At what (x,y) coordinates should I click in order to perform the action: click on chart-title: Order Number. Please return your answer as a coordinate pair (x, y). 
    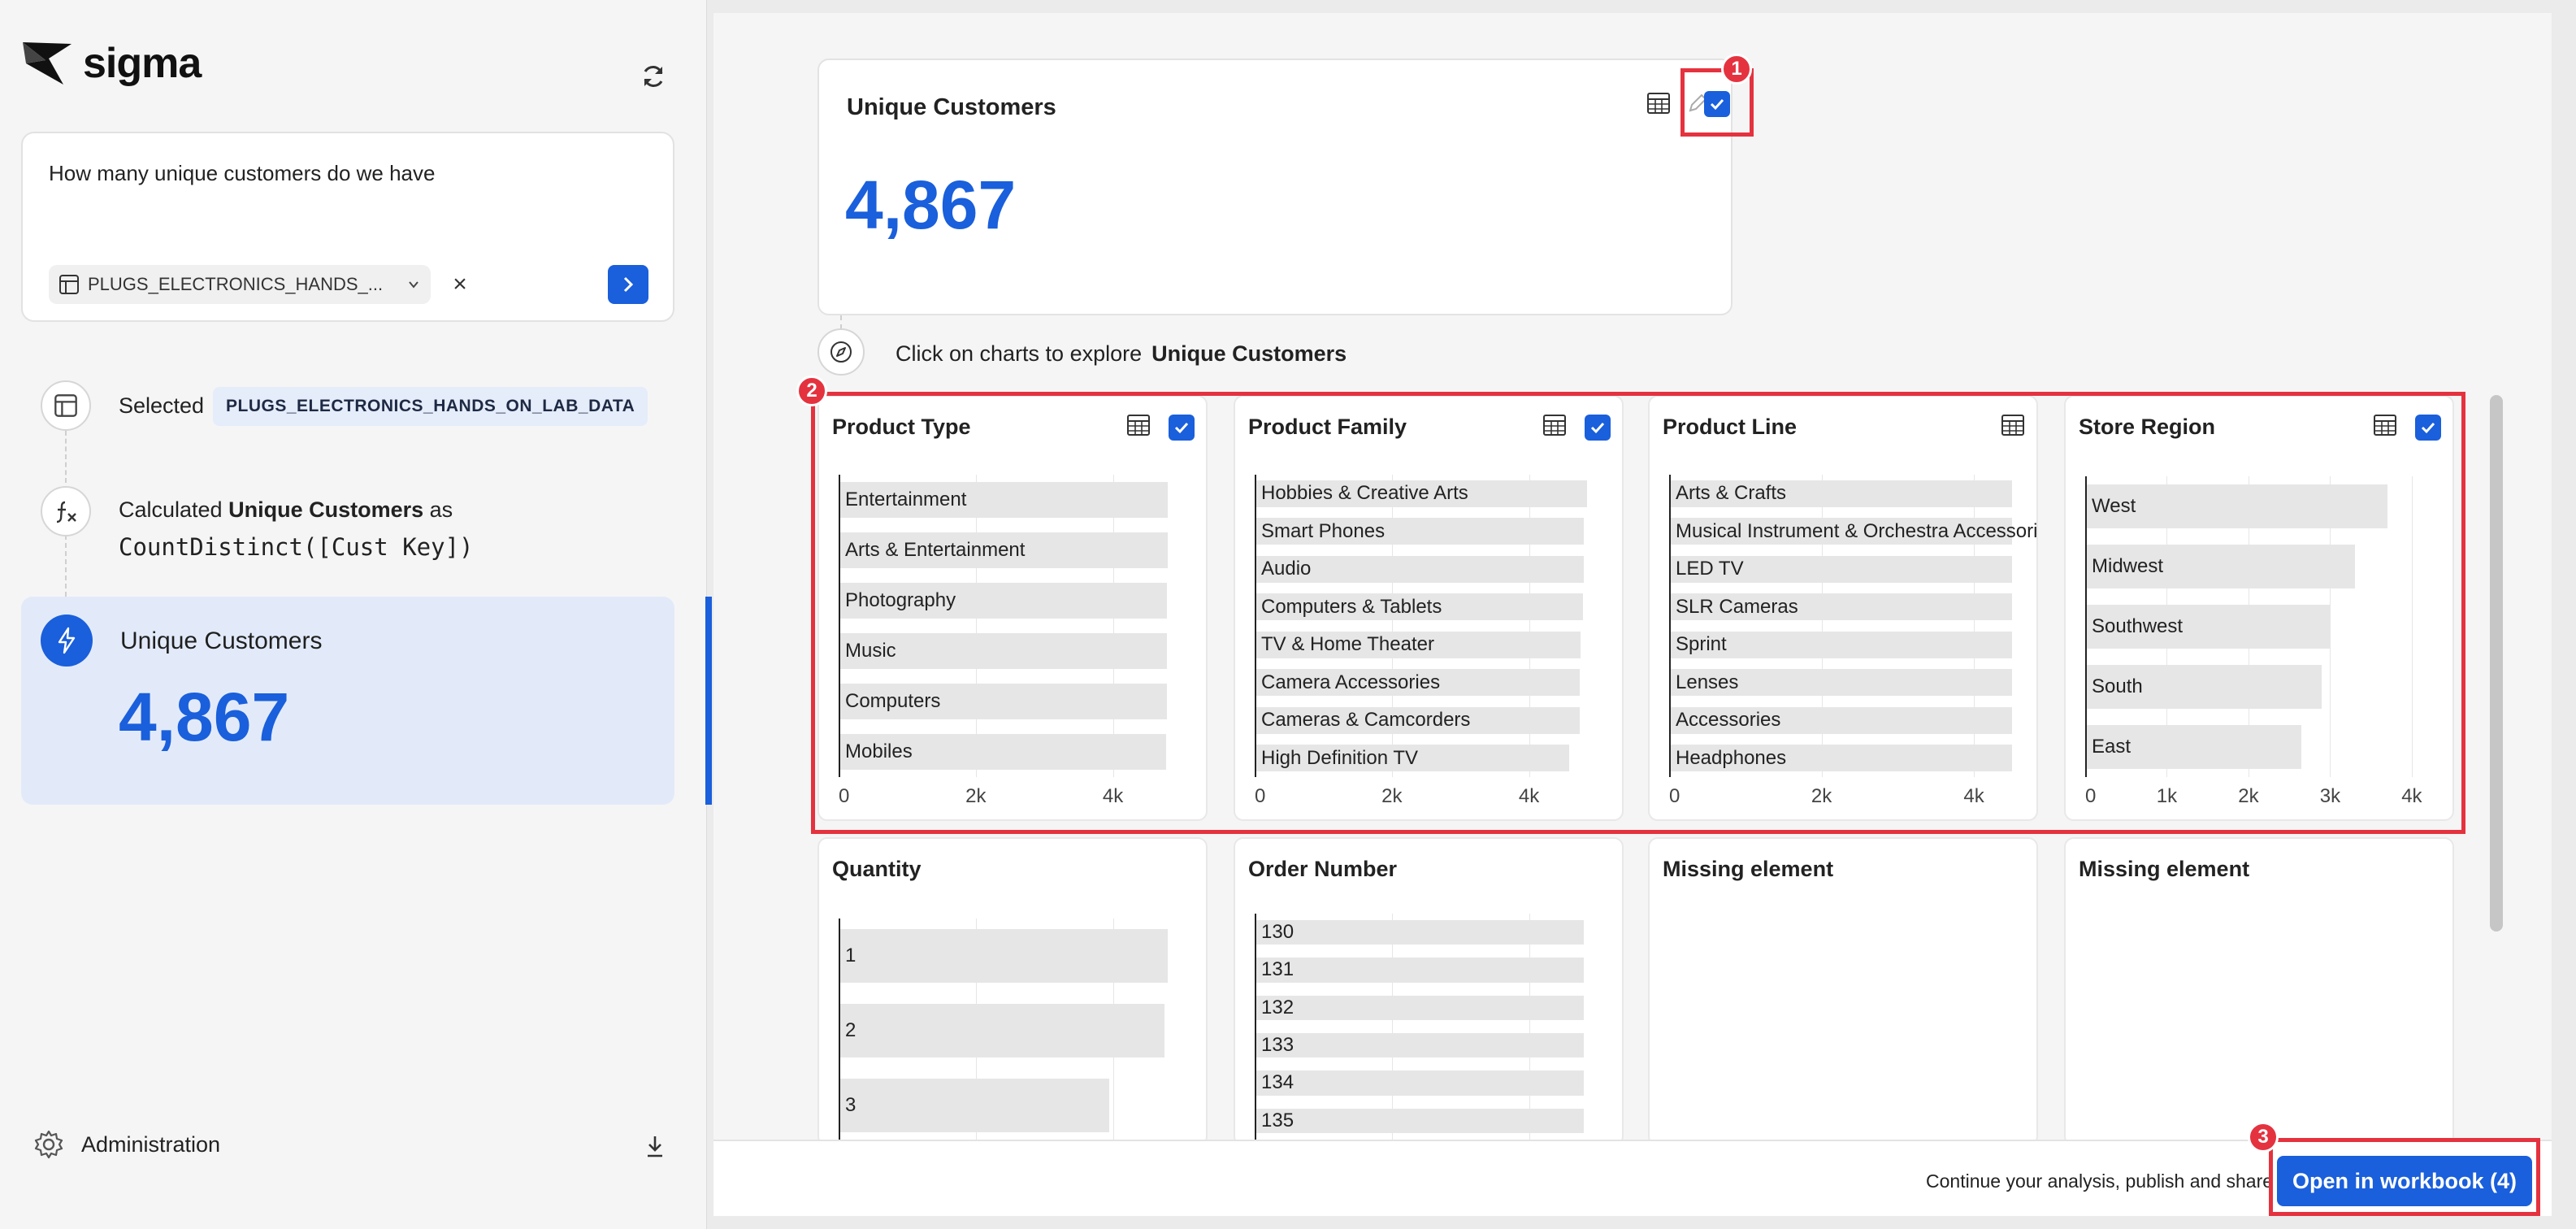
    Looking at the image, I should click on (1323, 869).